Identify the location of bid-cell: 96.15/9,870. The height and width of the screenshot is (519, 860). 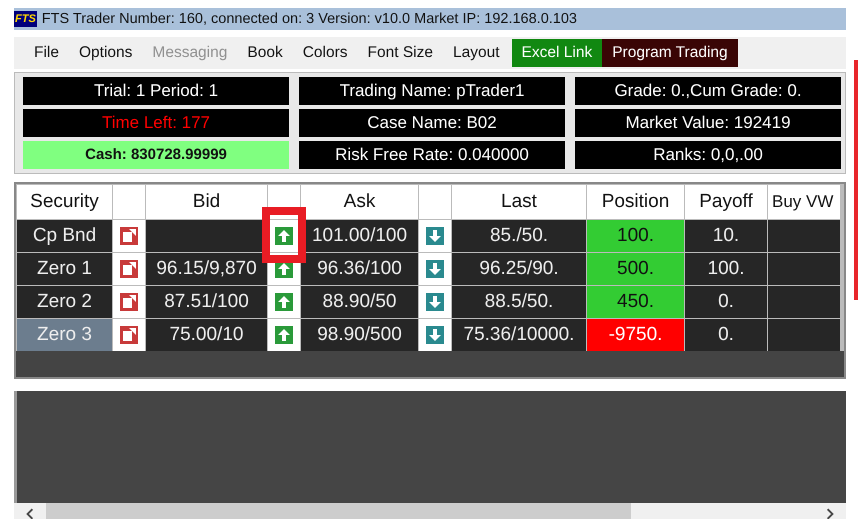
(206, 269).